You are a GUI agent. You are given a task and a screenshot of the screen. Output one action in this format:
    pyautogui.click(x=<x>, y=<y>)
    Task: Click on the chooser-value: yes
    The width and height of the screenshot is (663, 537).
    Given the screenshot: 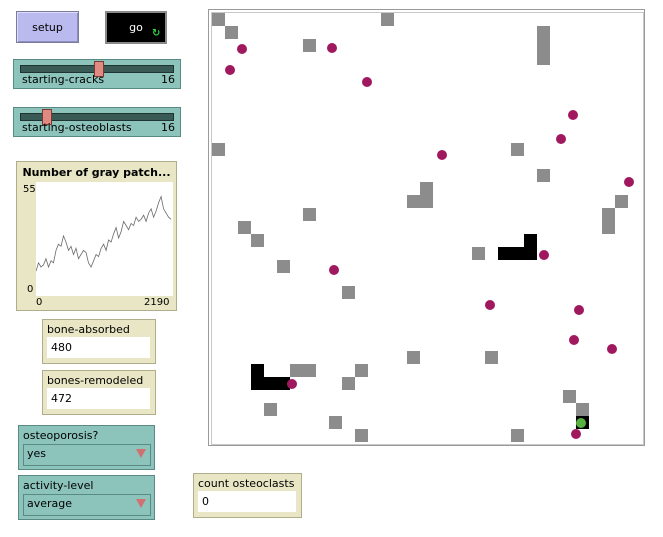 What is the action you would take?
    pyautogui.click(x=37, y=453)
    